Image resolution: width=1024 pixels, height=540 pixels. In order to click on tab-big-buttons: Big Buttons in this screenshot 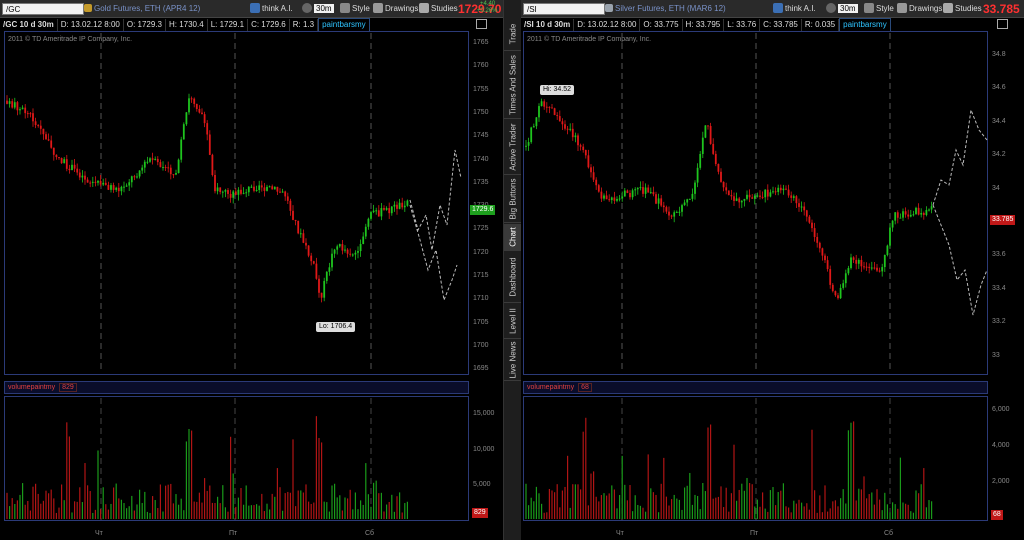, I will do `click(513, 199)`.